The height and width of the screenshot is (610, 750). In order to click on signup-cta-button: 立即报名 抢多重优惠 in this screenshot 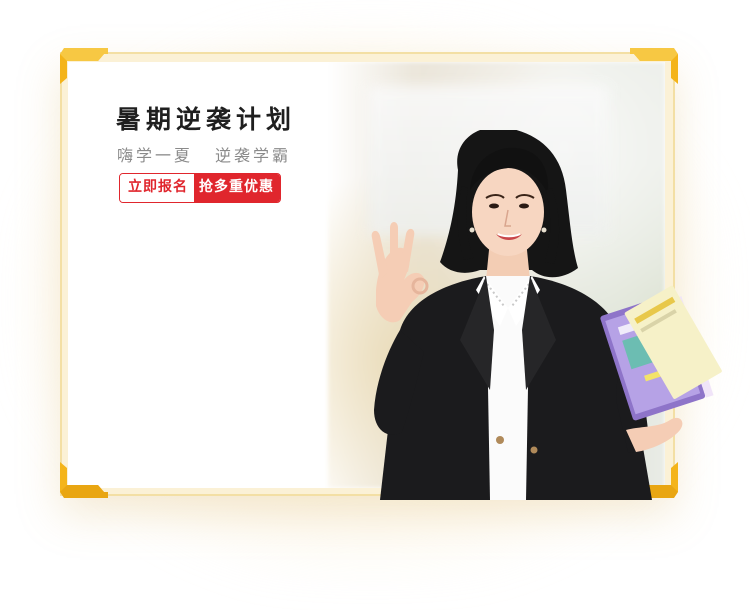, I will do `click(200, 188)`.